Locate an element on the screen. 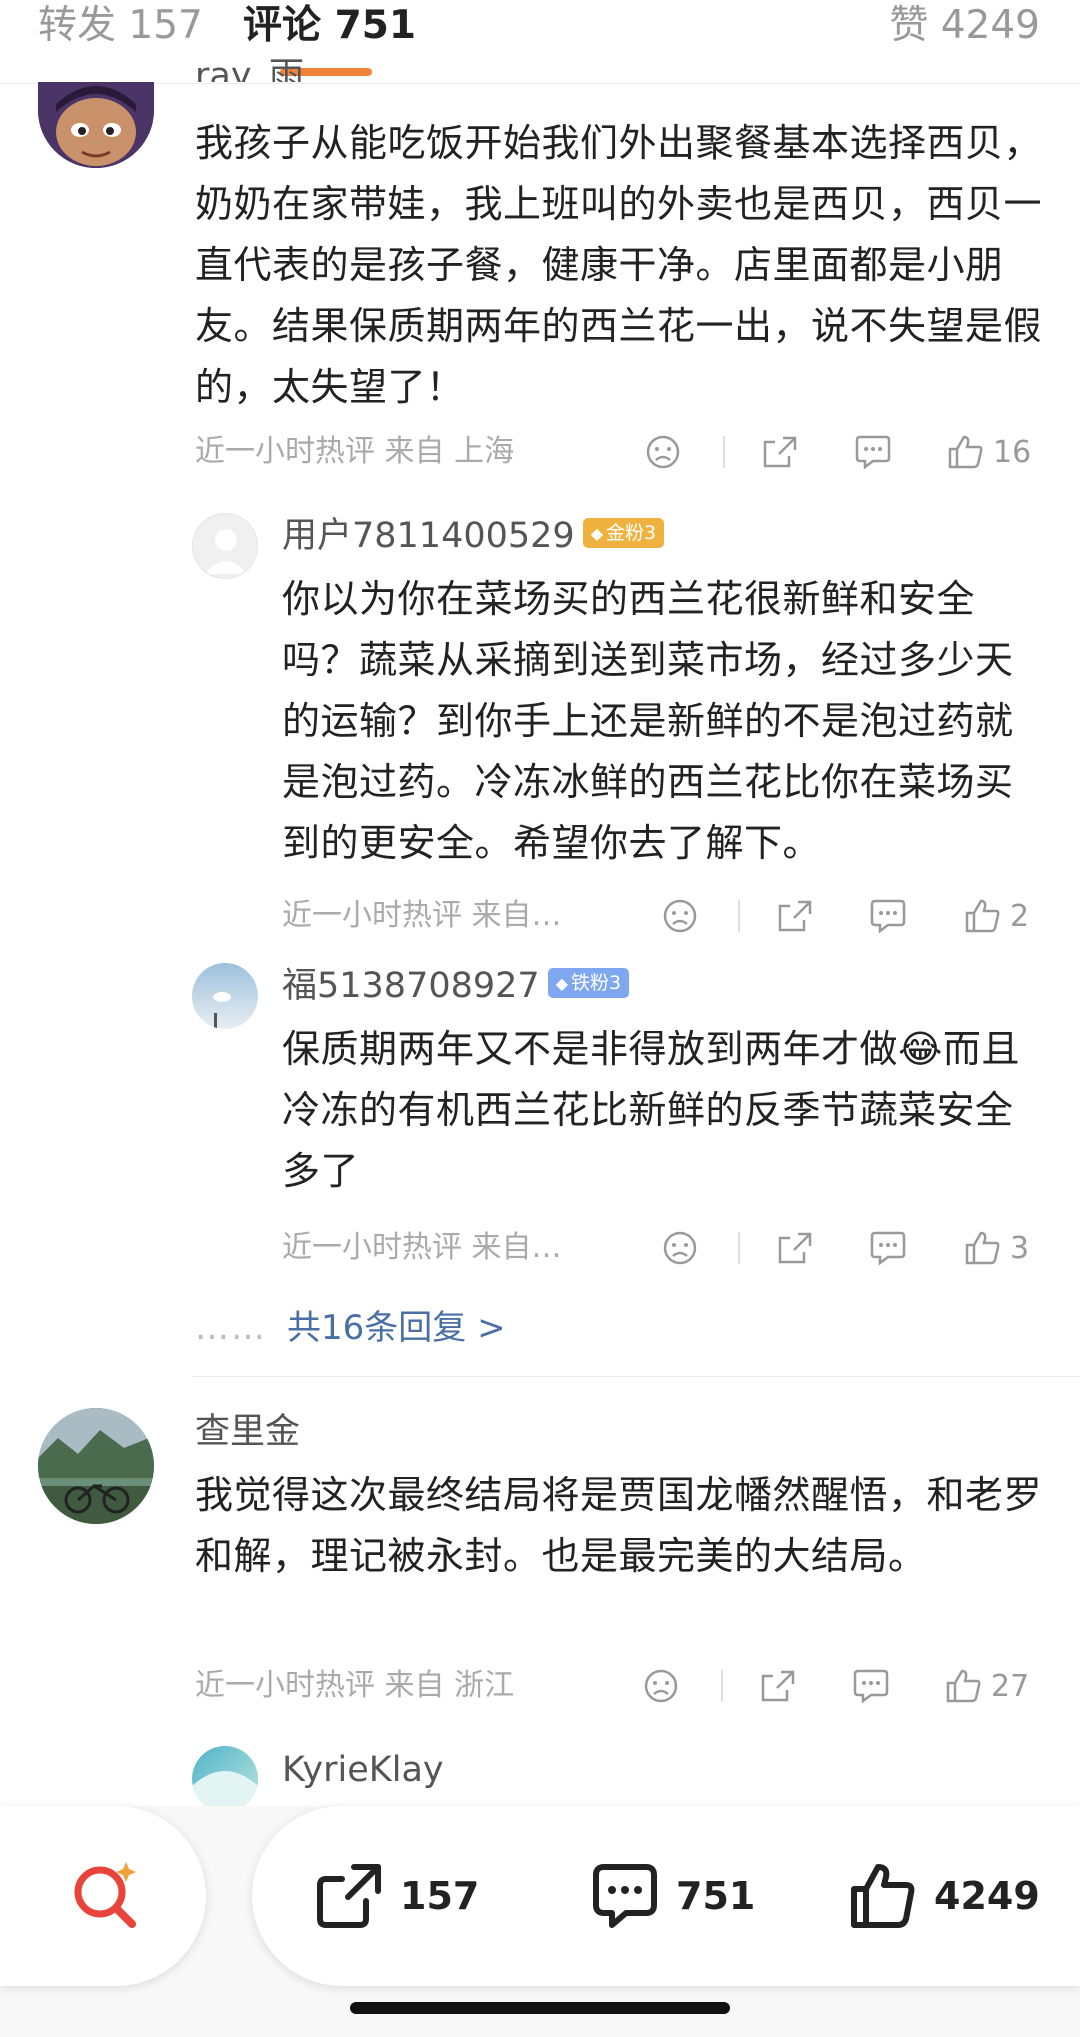 The height and width of the screenshot is (2037, 1080). username-text: 福5138708927 is located at coordinates (411, 986).